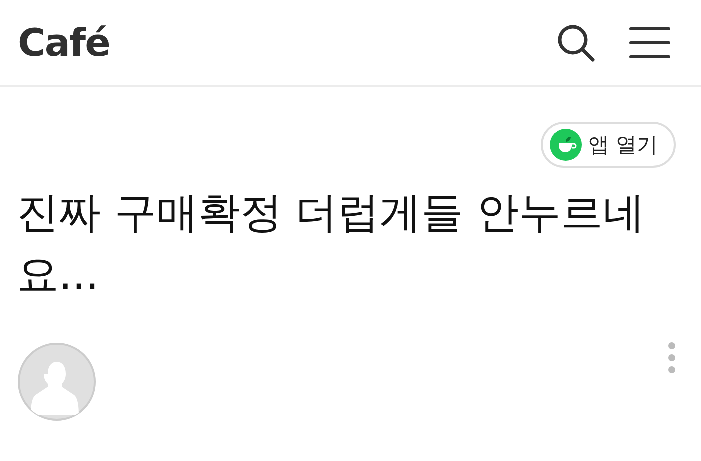 The height and width of the screenshot is (461, 701). What do you see at coordinates (566, 145) in the screenshot?
I see `coffee-cup-icon` at bounding box center [566, 145].